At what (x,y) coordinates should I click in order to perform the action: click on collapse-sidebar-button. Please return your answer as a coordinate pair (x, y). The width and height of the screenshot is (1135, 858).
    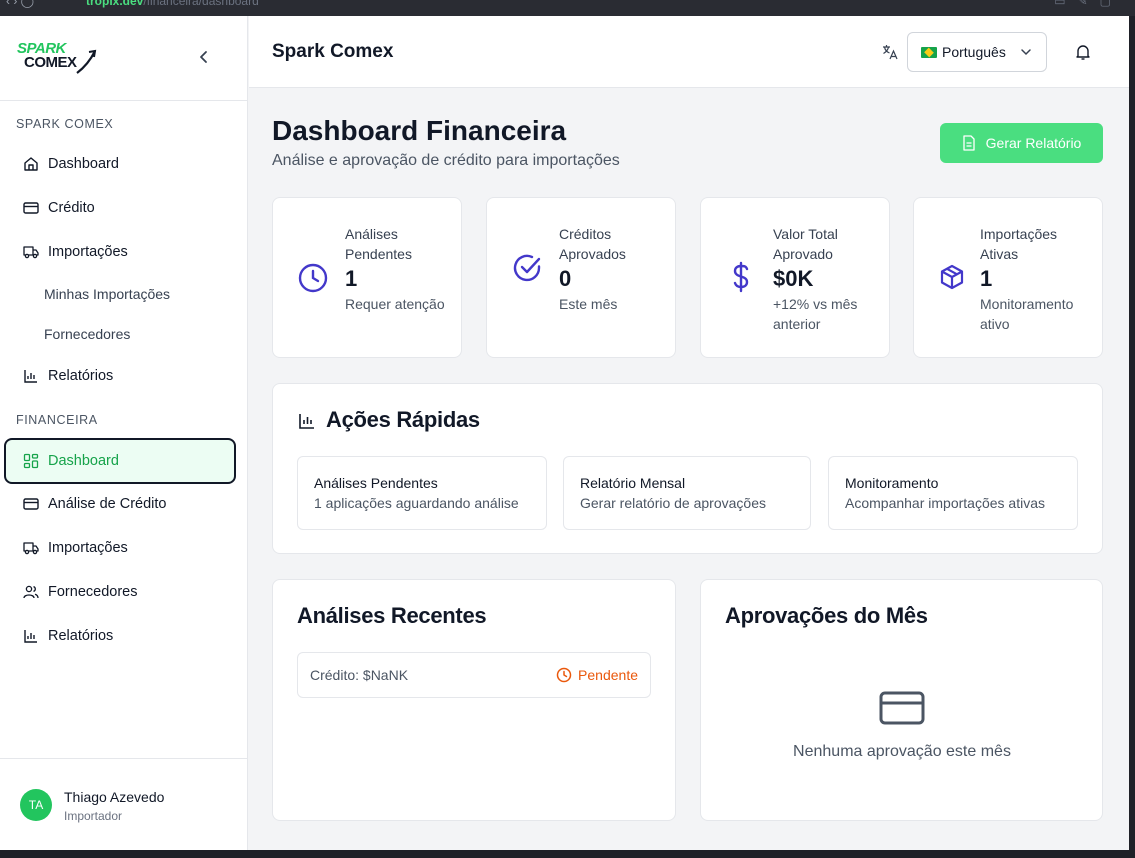
    Looking at the image, I should click on (204, 58).